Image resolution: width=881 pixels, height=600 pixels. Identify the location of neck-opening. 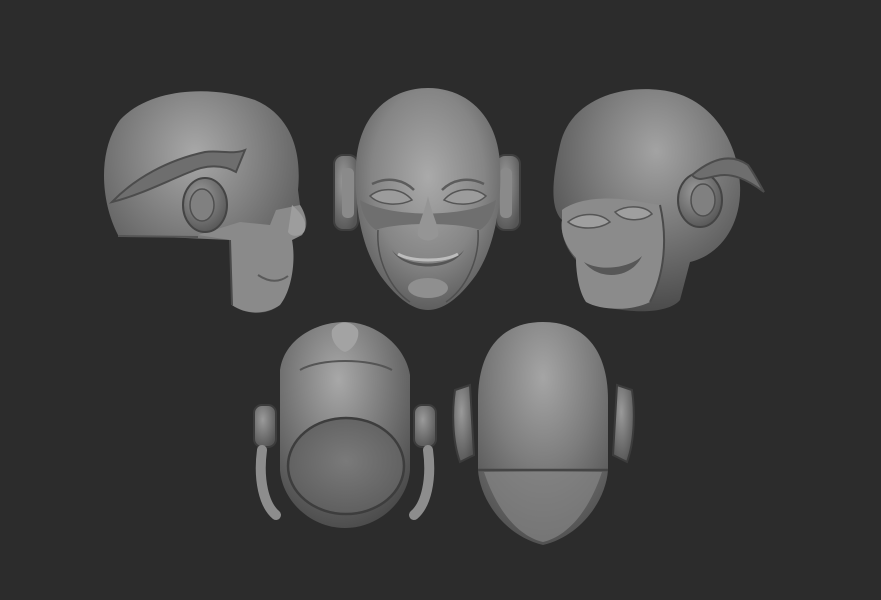
(346, 466).